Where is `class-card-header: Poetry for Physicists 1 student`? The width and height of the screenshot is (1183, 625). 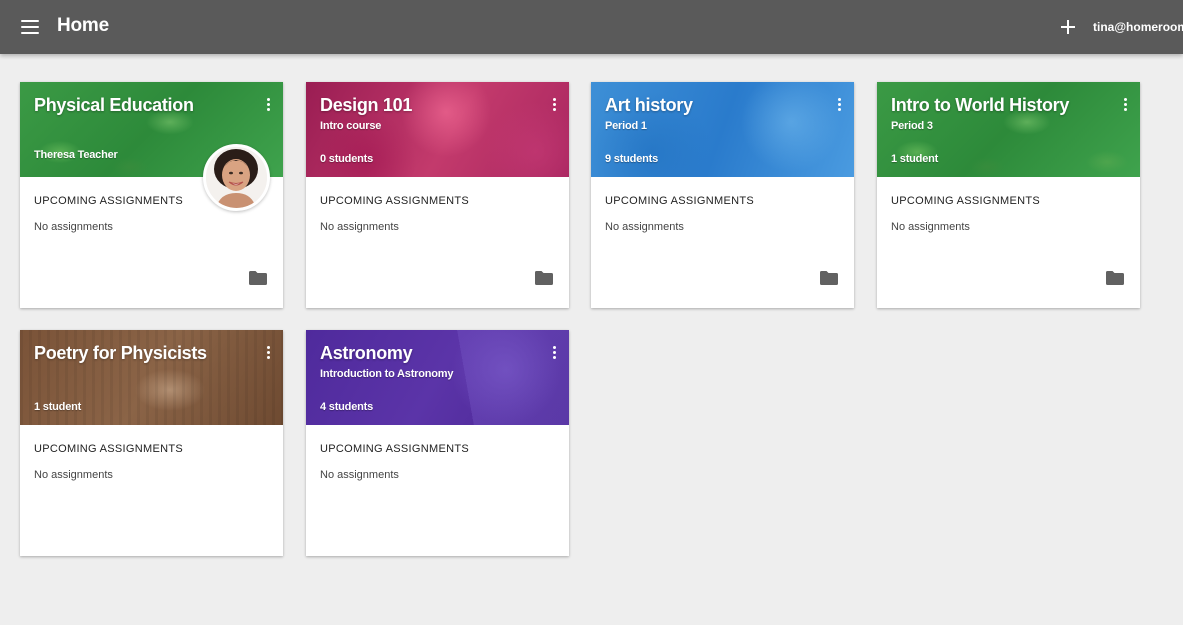
class-card-header: Poetry for Physicists 1 student is located at coordinates (151, 377).